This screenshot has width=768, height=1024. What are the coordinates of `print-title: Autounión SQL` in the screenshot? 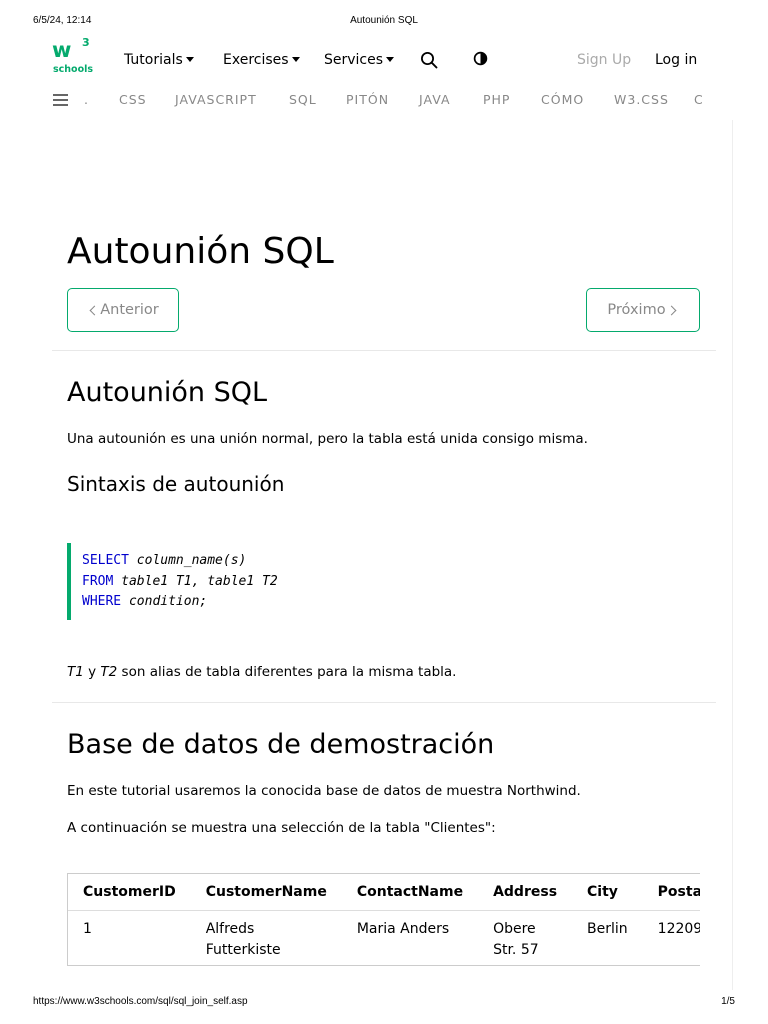 It's located at (384, 20).